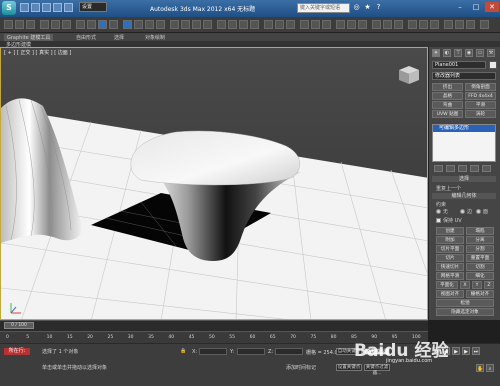  What do you see at coordinates (436, 53) in the screenshot?
I see `create-icon: ✦` at bounding box center [436, 53].